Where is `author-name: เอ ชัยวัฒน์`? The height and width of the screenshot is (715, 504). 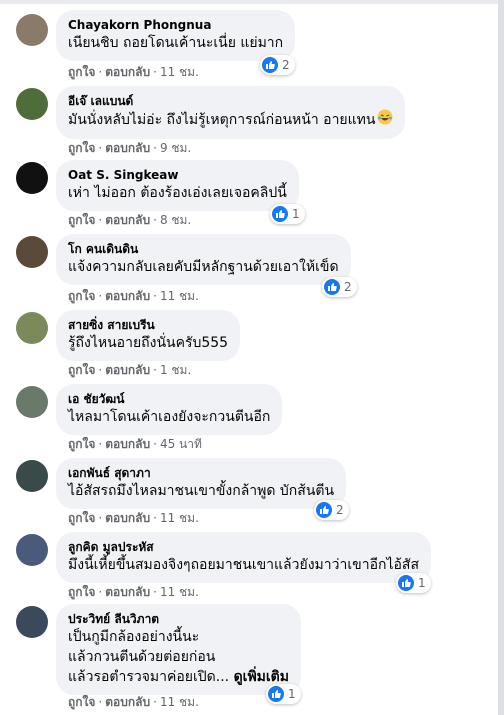
author-name: เอ ชัยวัฒน์ is located at coordinates (169, 399).